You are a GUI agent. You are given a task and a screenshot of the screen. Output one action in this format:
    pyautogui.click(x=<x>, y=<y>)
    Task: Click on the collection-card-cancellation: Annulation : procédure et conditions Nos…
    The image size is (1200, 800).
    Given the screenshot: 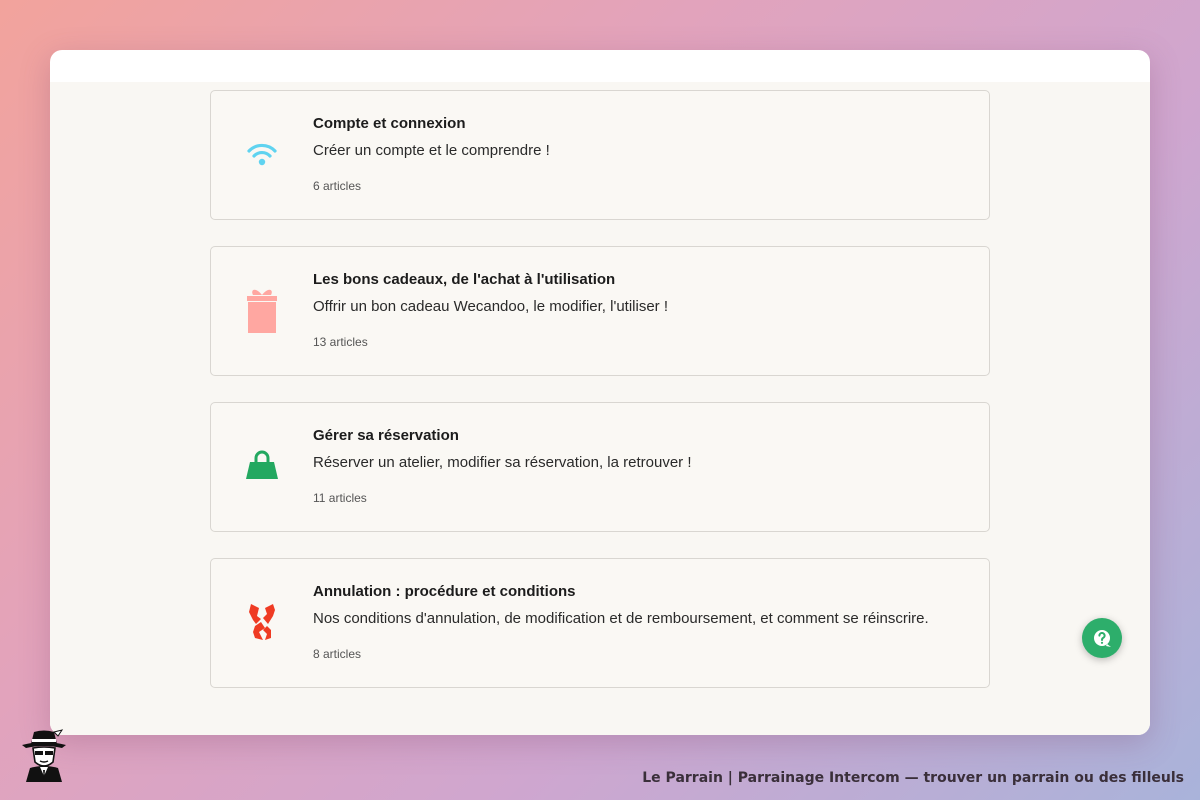 What is the action you would take?
    pyautogui.click(x=600, y=623)
    